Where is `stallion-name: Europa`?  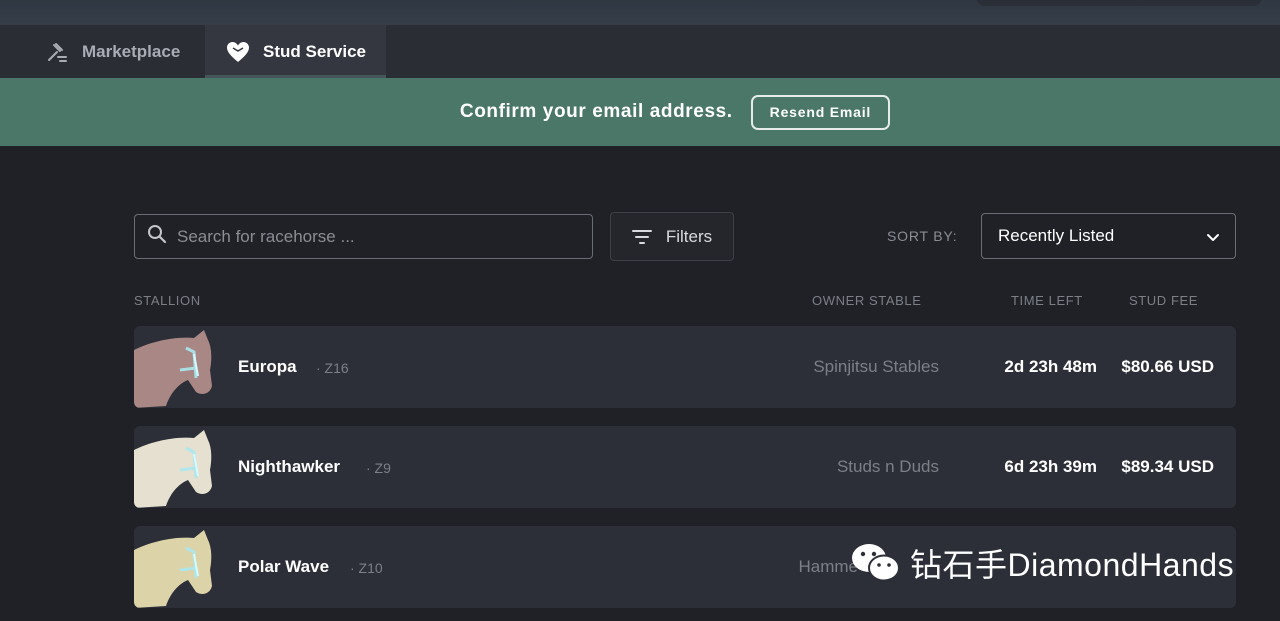 stallion-name: Europa is located at coordinates (267, 367).